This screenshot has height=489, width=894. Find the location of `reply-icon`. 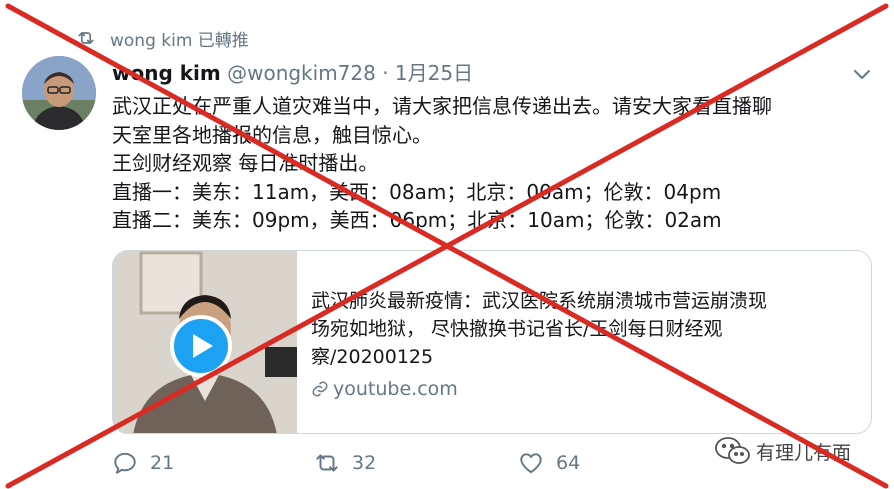

reply-icon is located at coordinates (125, 463).